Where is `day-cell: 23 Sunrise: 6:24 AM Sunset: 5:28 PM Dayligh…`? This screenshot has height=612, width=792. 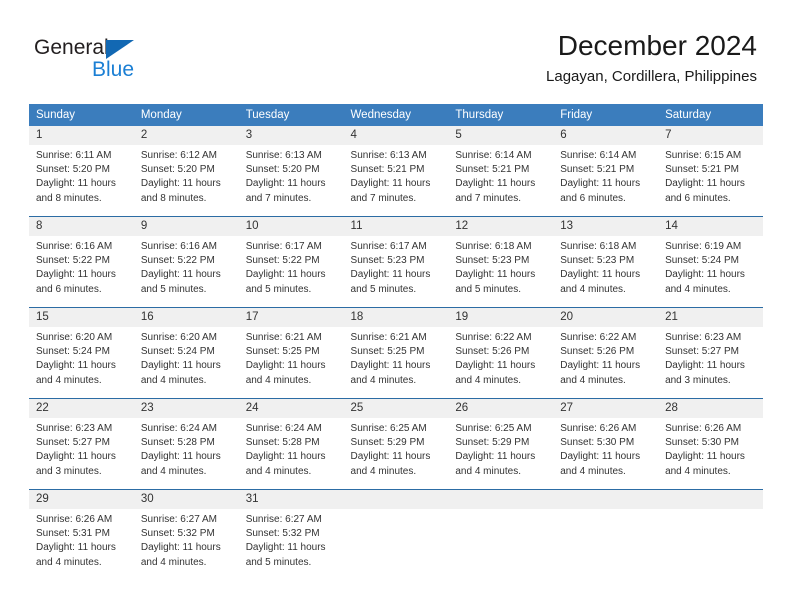
day-cell: 23 Sunrise: 6:24 AM Sunset: 5:28 PM Dayligh… is located at coordinates (186, 444).